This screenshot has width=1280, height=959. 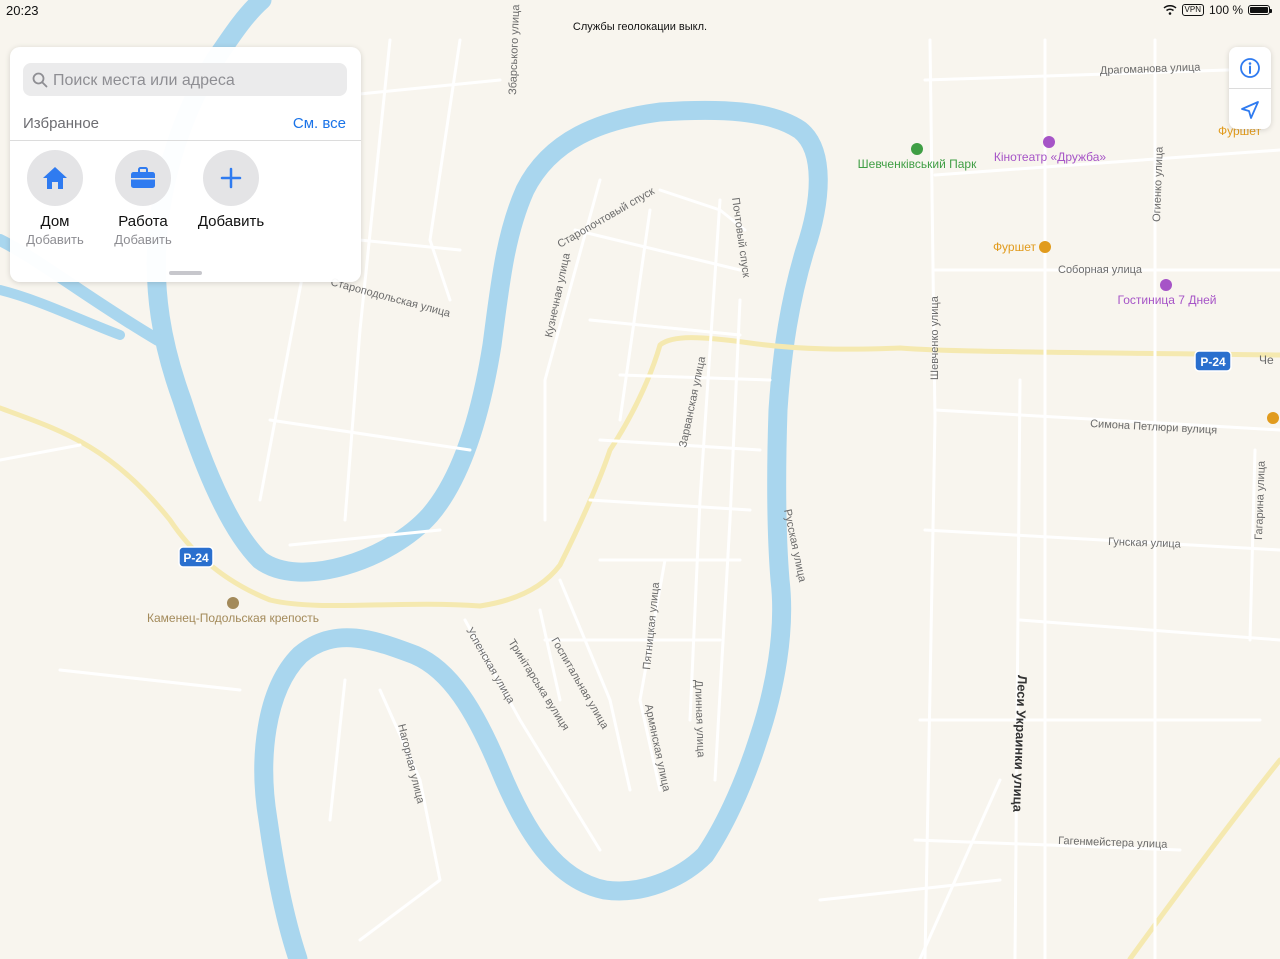 I want to click on poi-label: Шевченківський Парк, so click(x=917, y=164).